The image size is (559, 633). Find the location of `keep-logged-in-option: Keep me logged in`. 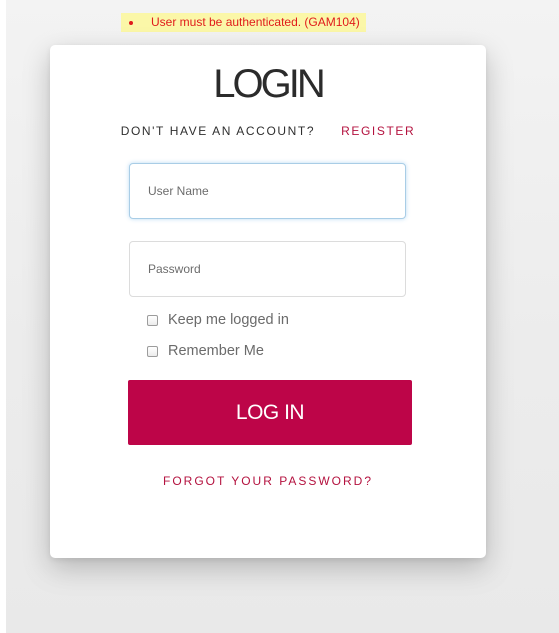

keep-logged-in-option: Keep me logged in is located at coordinates (218, 320).